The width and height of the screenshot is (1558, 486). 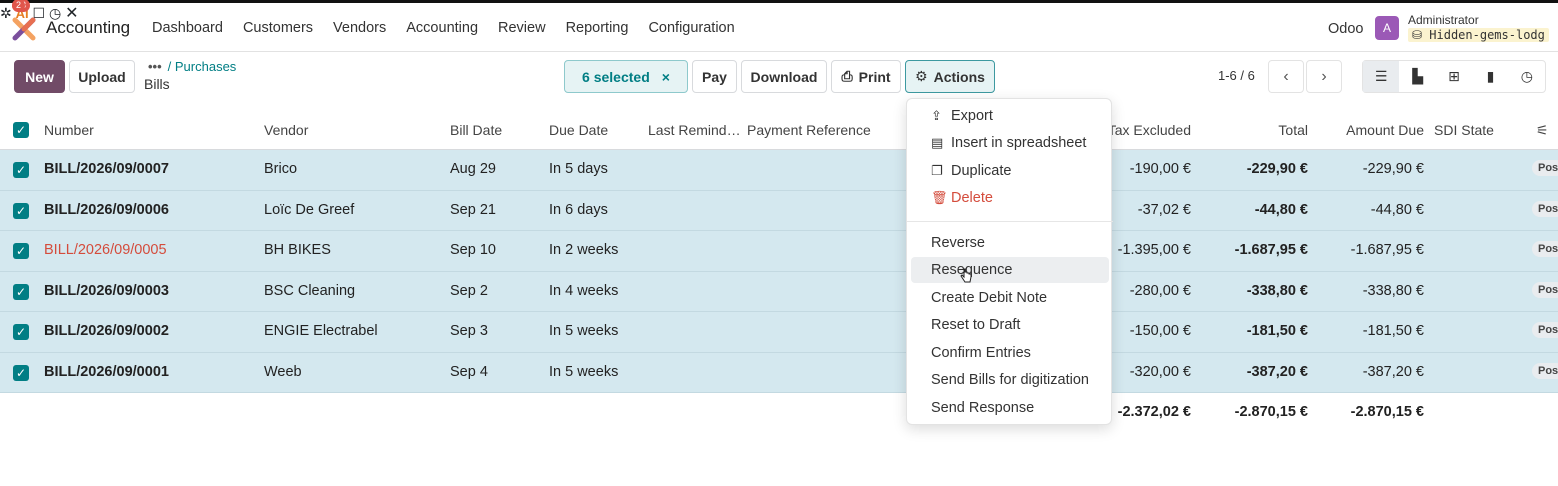 What do you see at coordinates (469, 331) in the screenshot?
I see `cell-bill-date: Sep 3` at bounding box center [469, 331].